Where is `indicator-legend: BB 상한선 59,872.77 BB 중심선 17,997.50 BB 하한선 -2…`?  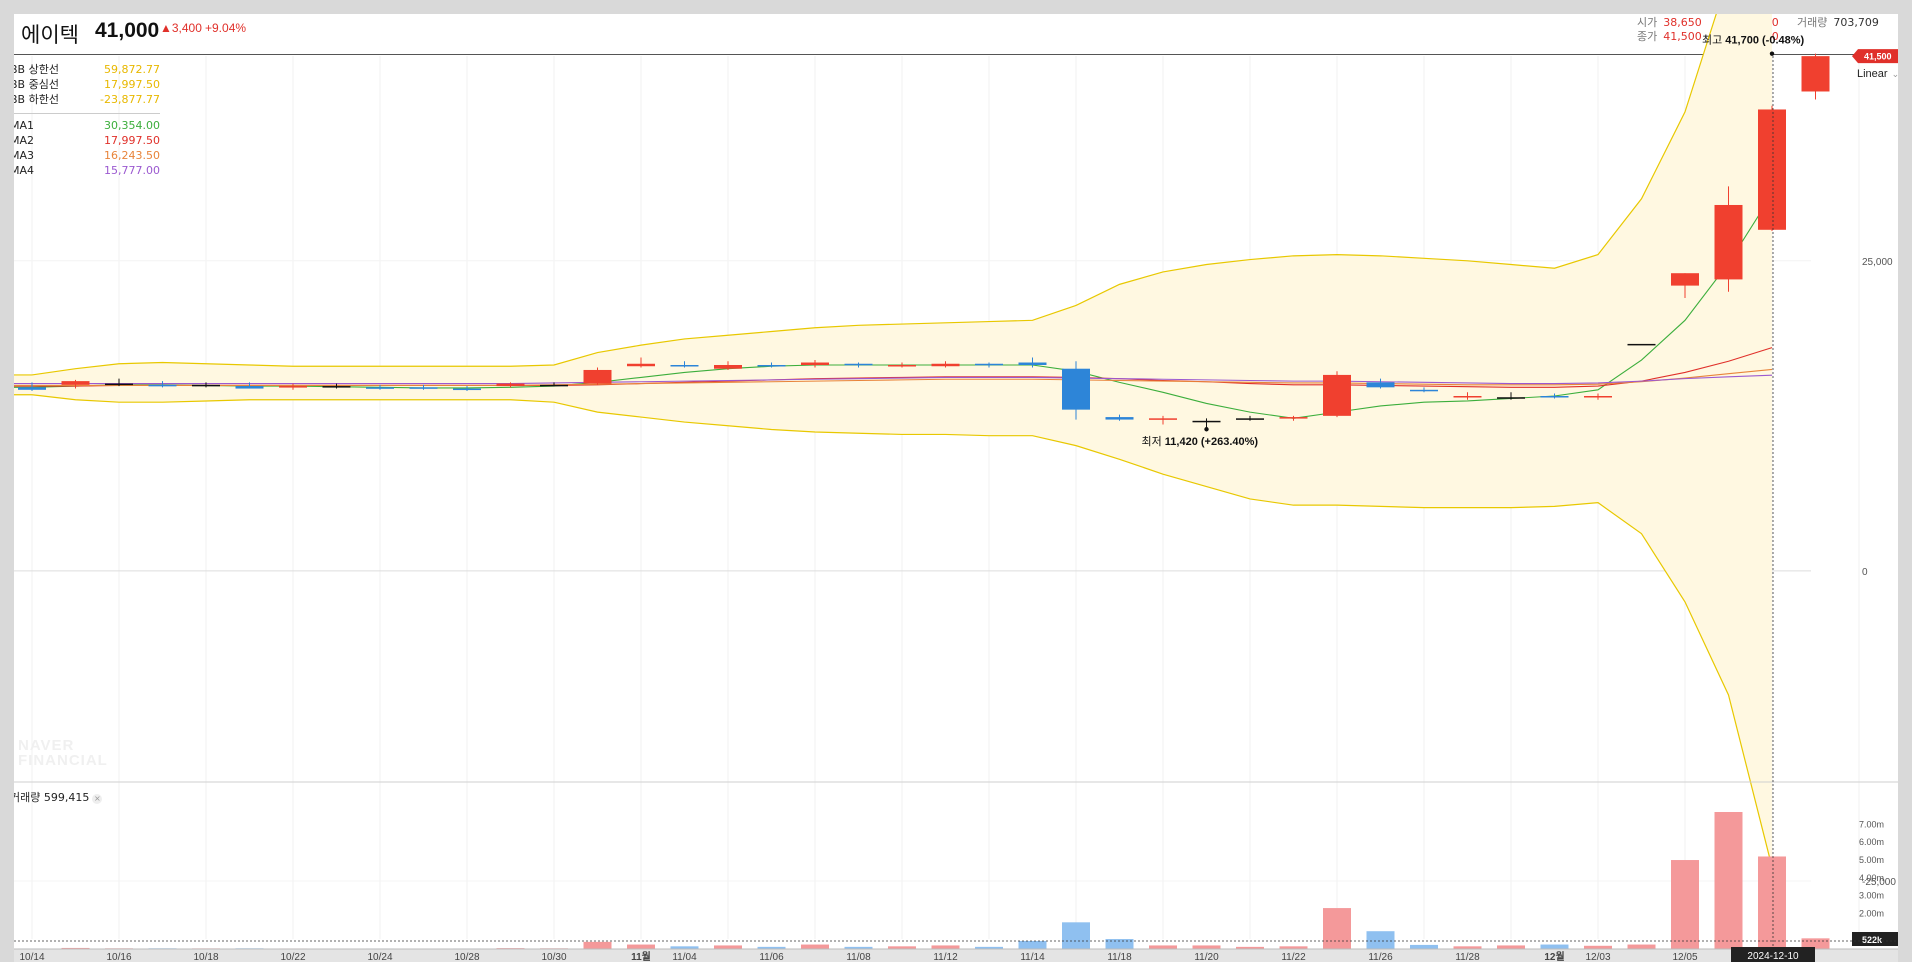 indicator-legend: BB 상한선 59,872.77 BB 중심선 17,997.50 BB 하한선 -2… is located at coordinates (87, 120).